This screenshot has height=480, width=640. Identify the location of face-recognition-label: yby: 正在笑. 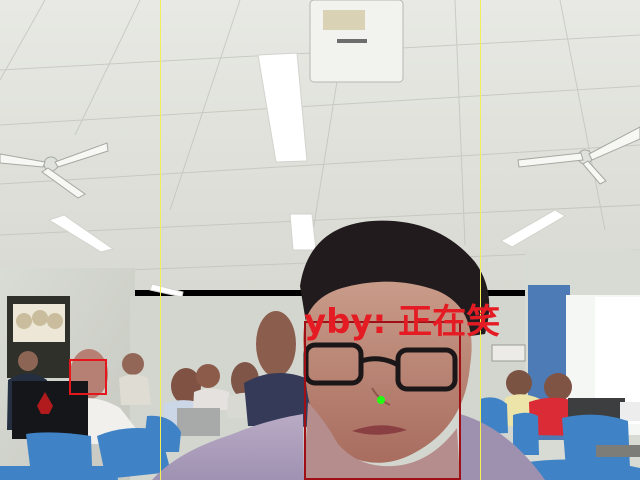
(402, 322).